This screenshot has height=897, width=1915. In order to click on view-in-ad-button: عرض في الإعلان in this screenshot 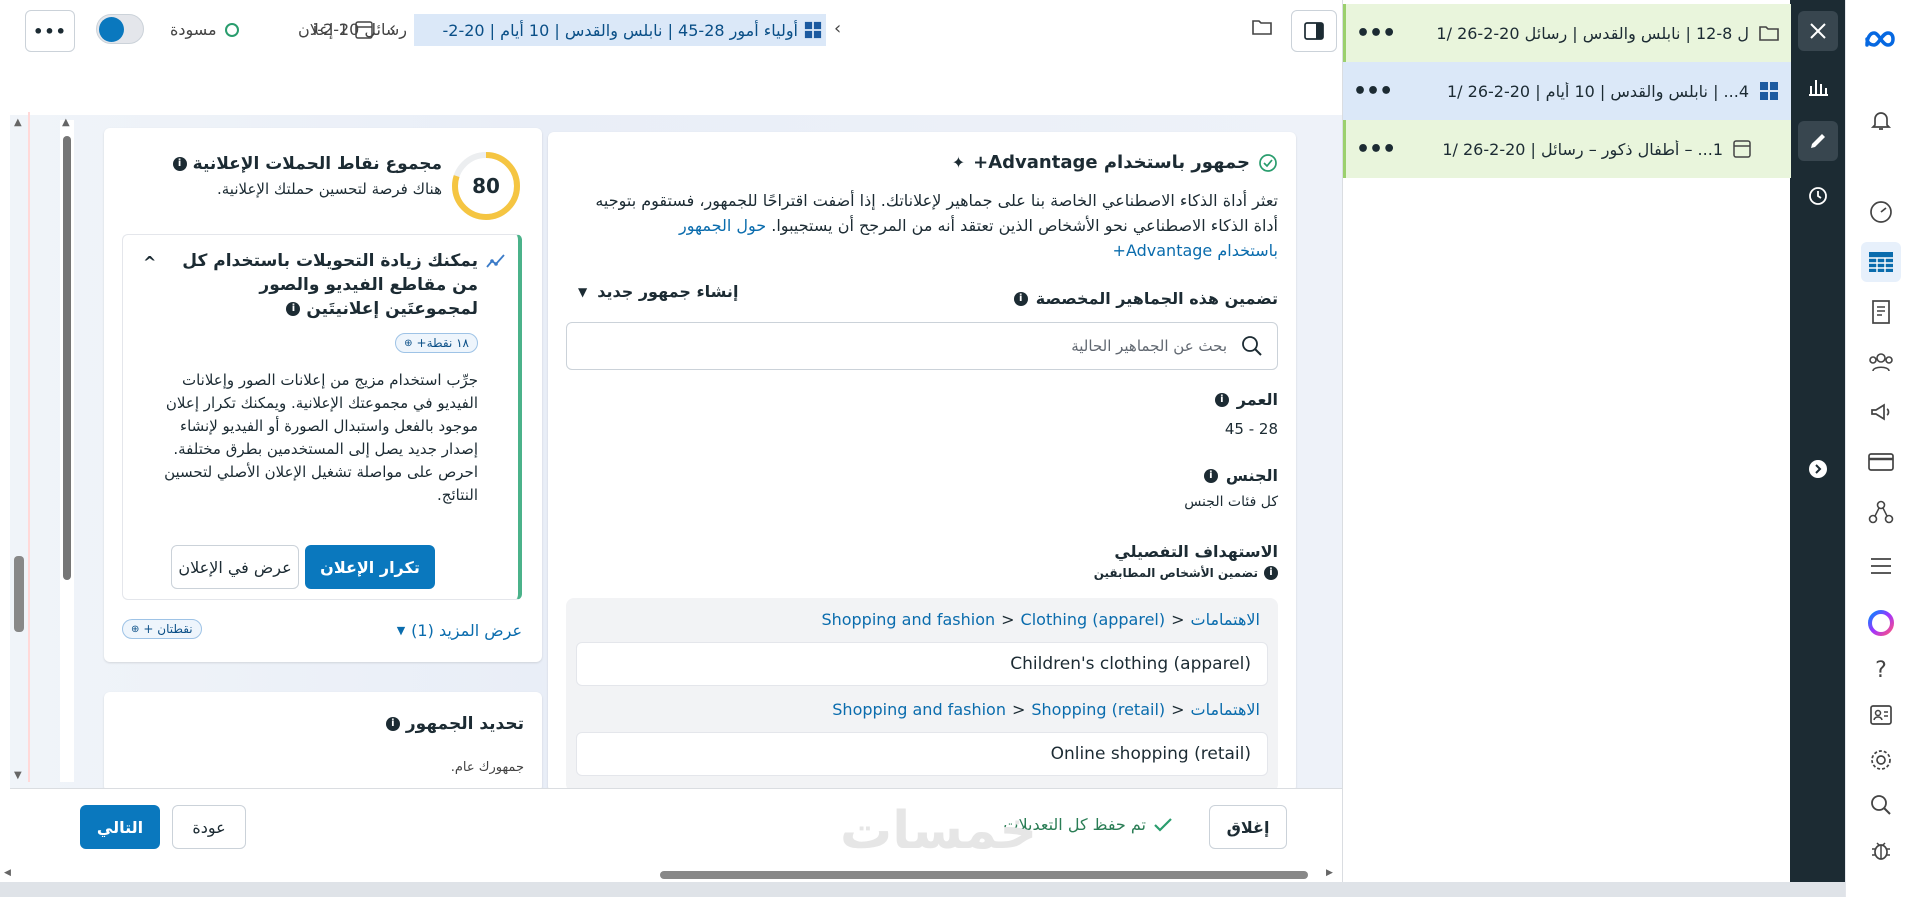, I will do `click(235, 567)`.